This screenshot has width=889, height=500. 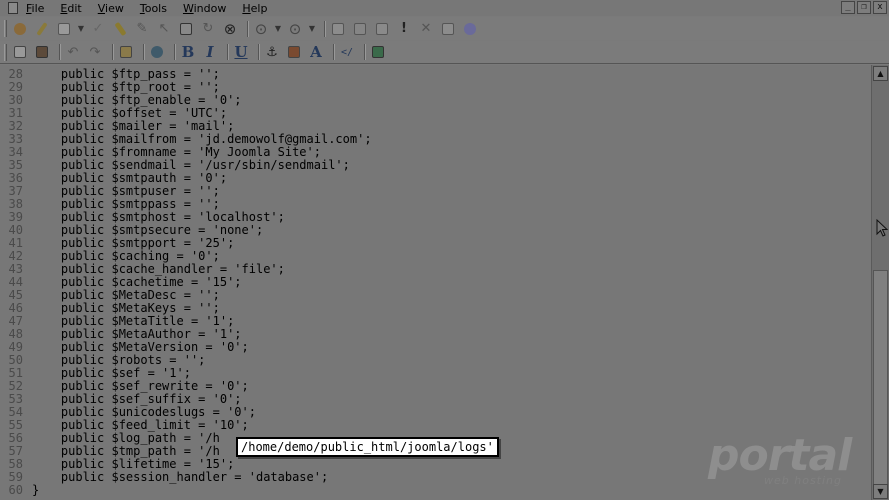 What do you see at coordinates (241, 52) in the screenshot?
I see `underline-button: U` at bounding box center [241, 52].